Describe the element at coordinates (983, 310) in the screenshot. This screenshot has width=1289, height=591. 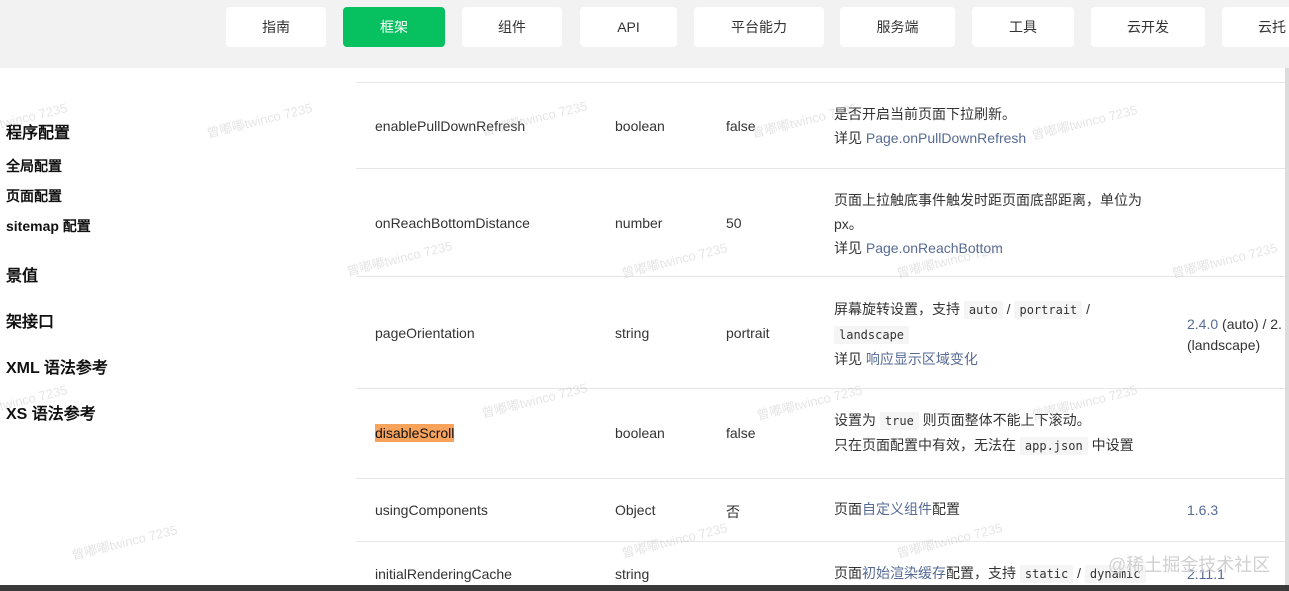
I see `code-auto: auto` at that location.